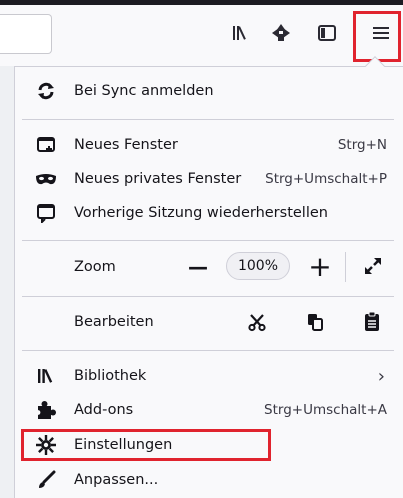 Image resolution: width=403 pixels, height=498 pixels. I want to click on menu-item-label: Neues Fenster, so click(126, 145).